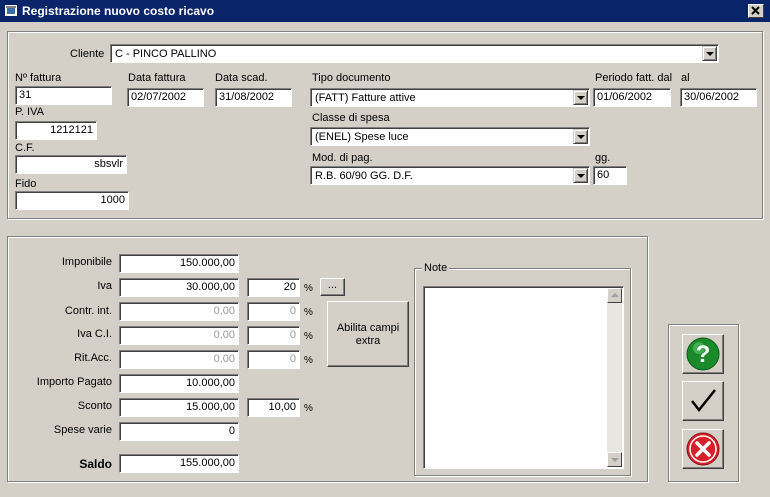 The height and width of the screenshot is (497, 770). I want to click on spese-field: 0, so click(179, 431).